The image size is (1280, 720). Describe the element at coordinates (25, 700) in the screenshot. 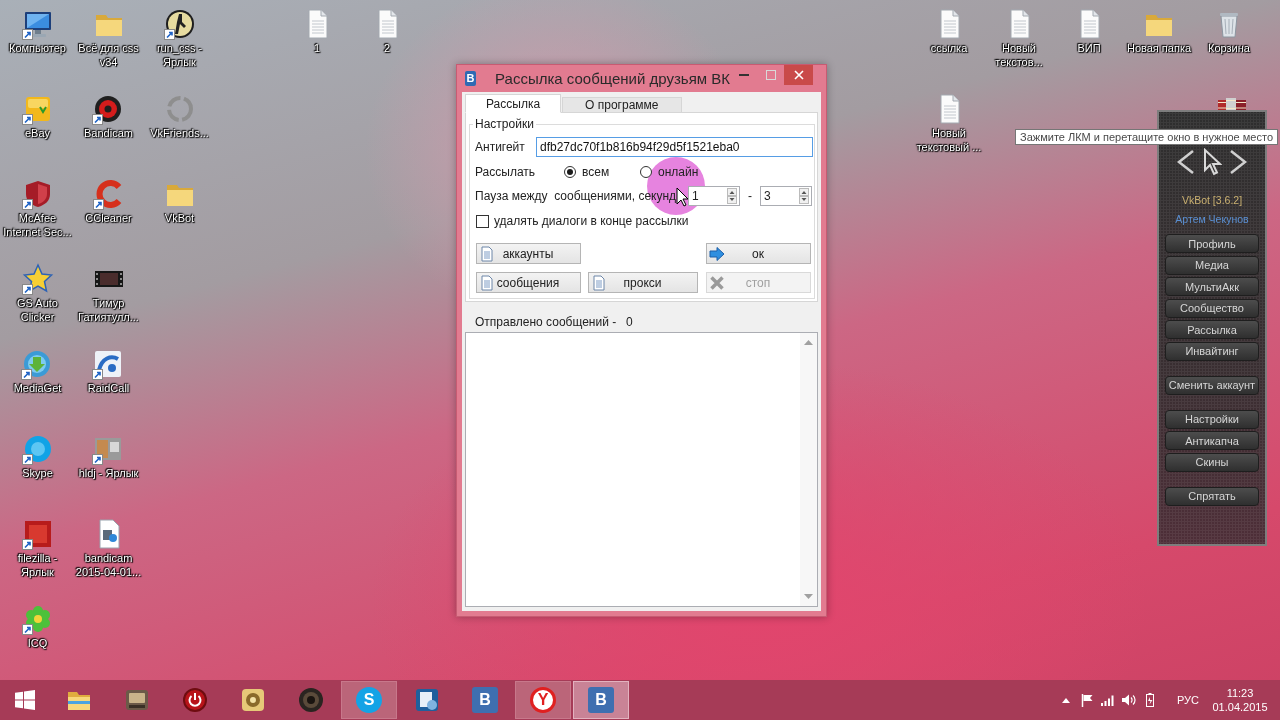

I see `start-icon` at that location.